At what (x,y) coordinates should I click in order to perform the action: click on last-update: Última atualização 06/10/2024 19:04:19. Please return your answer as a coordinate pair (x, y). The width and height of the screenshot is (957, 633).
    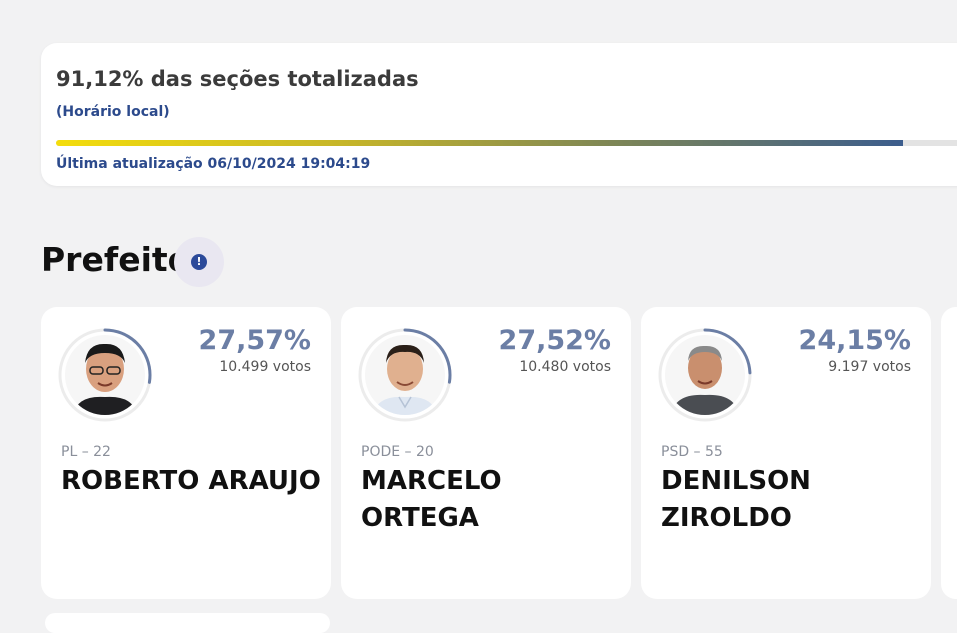
    Looking at the image, I should click on (213, 164).